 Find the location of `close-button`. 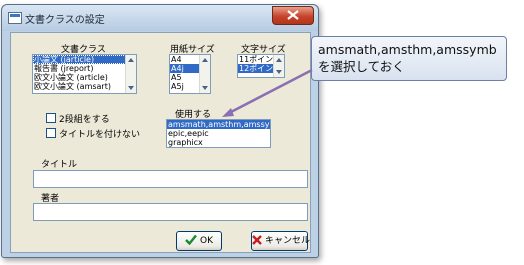

close-button is located at coordinates (293, 15).